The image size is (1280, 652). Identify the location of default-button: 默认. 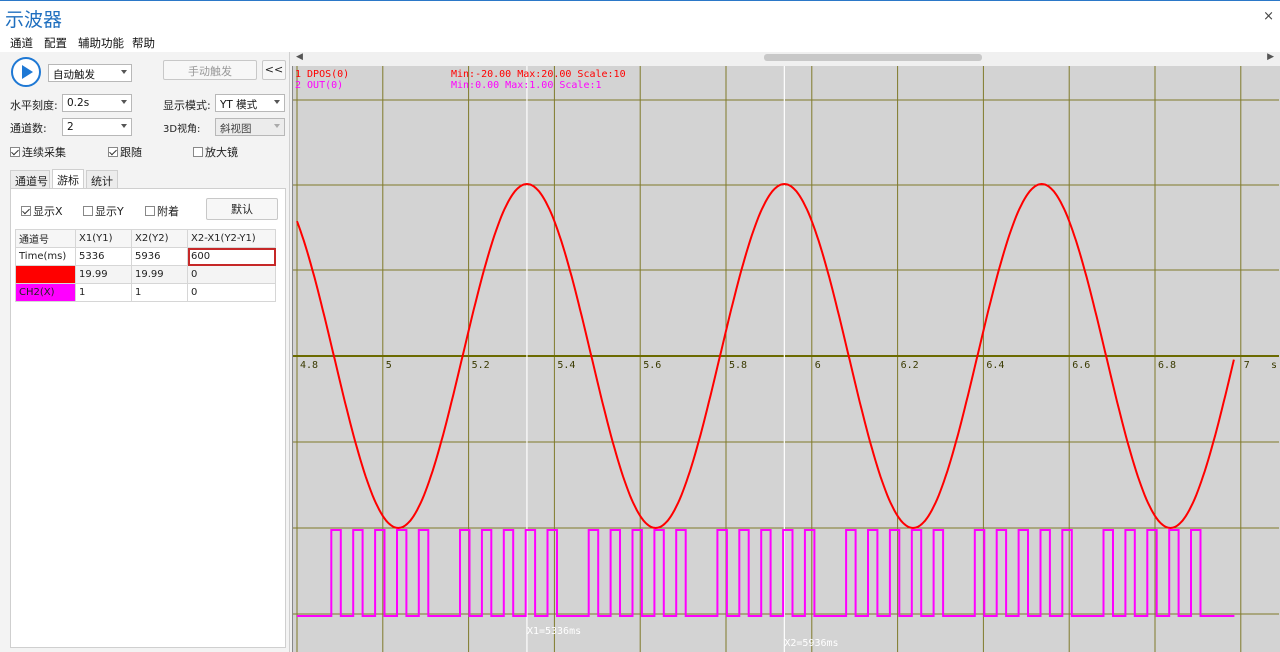
(242, 209).